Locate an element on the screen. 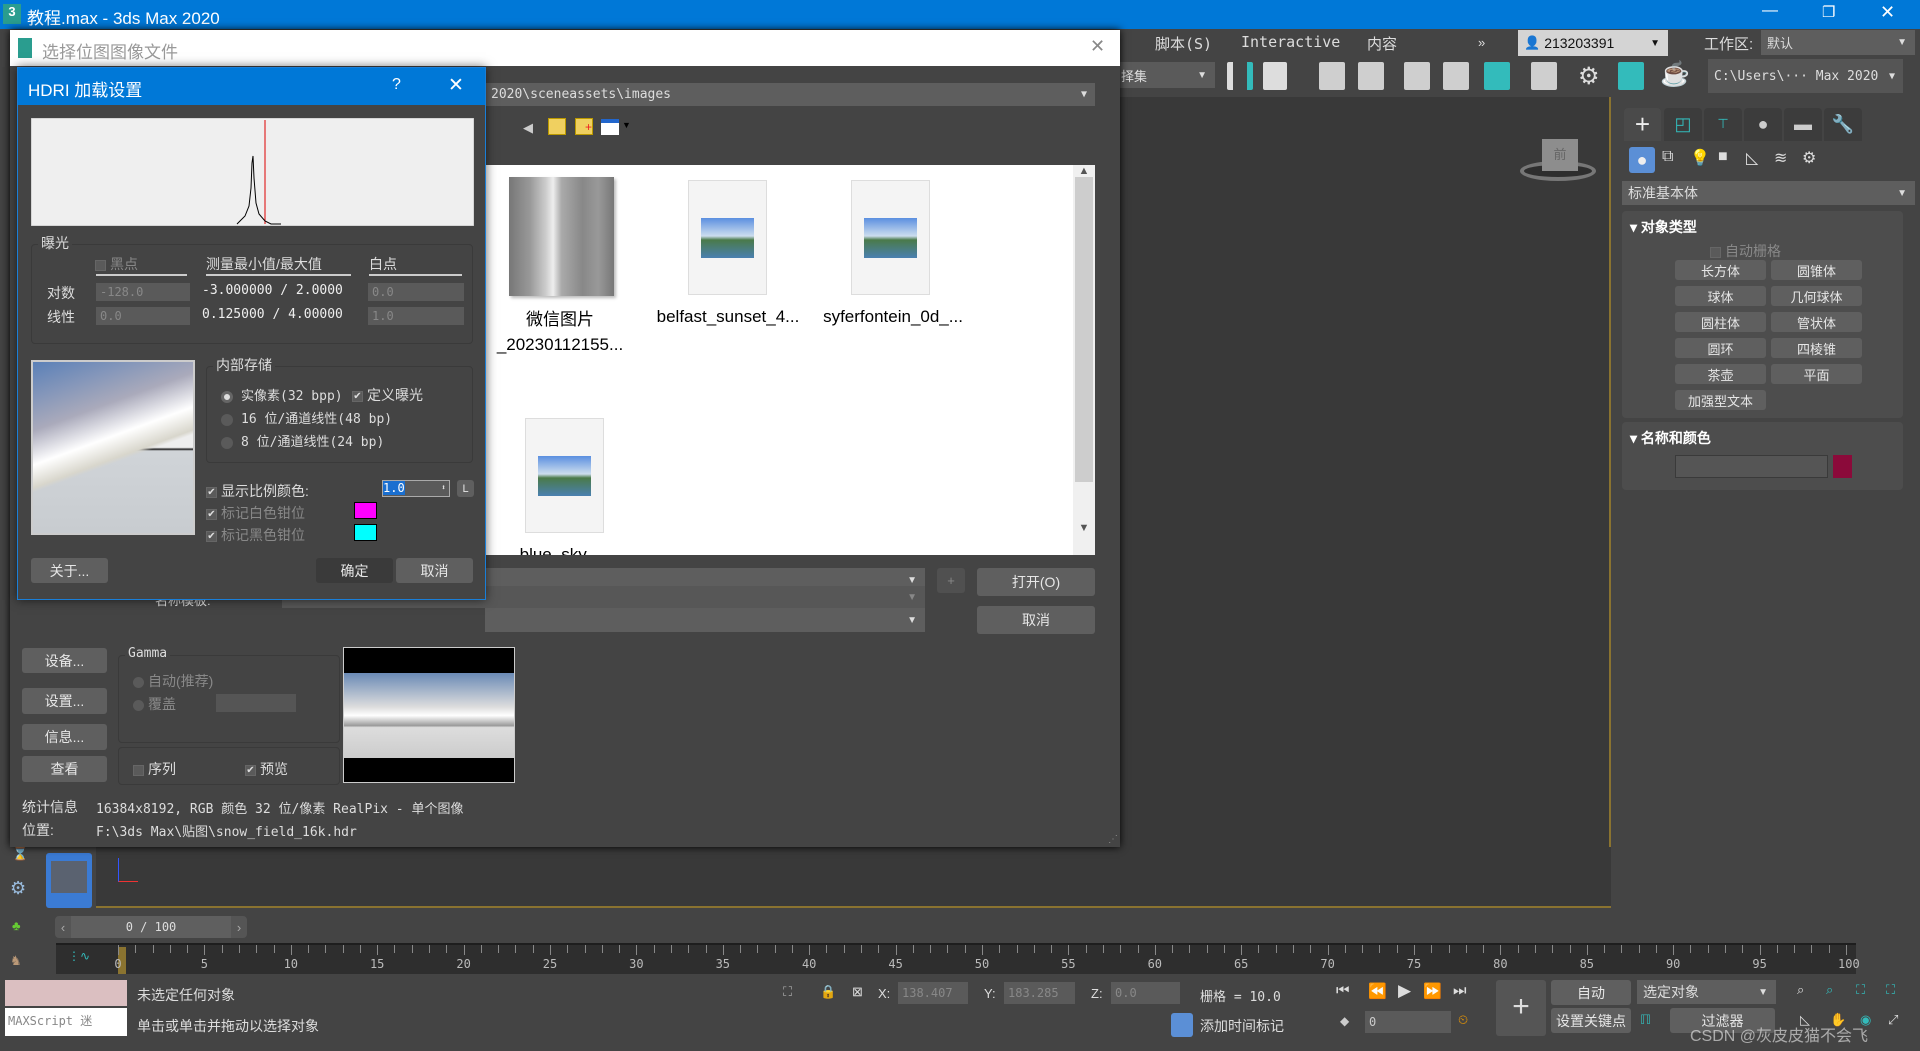 The height and width of the screenshot is (1051, 1920). file-thumbnail is located at coordinates (561, 236).